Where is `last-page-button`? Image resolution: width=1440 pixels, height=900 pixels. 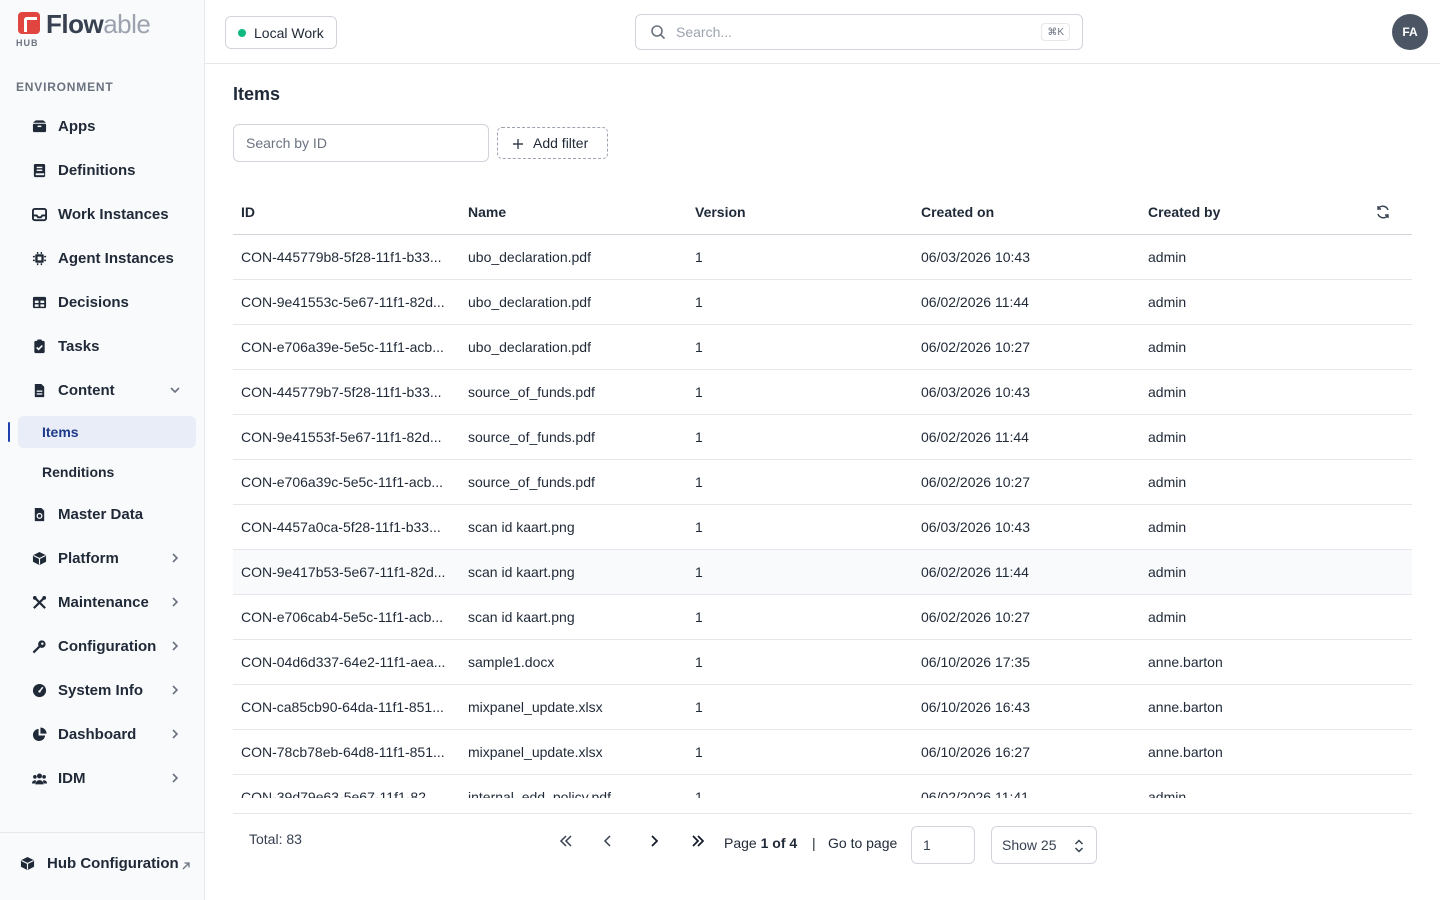 last-page-button is located at coordinates (698, 843).